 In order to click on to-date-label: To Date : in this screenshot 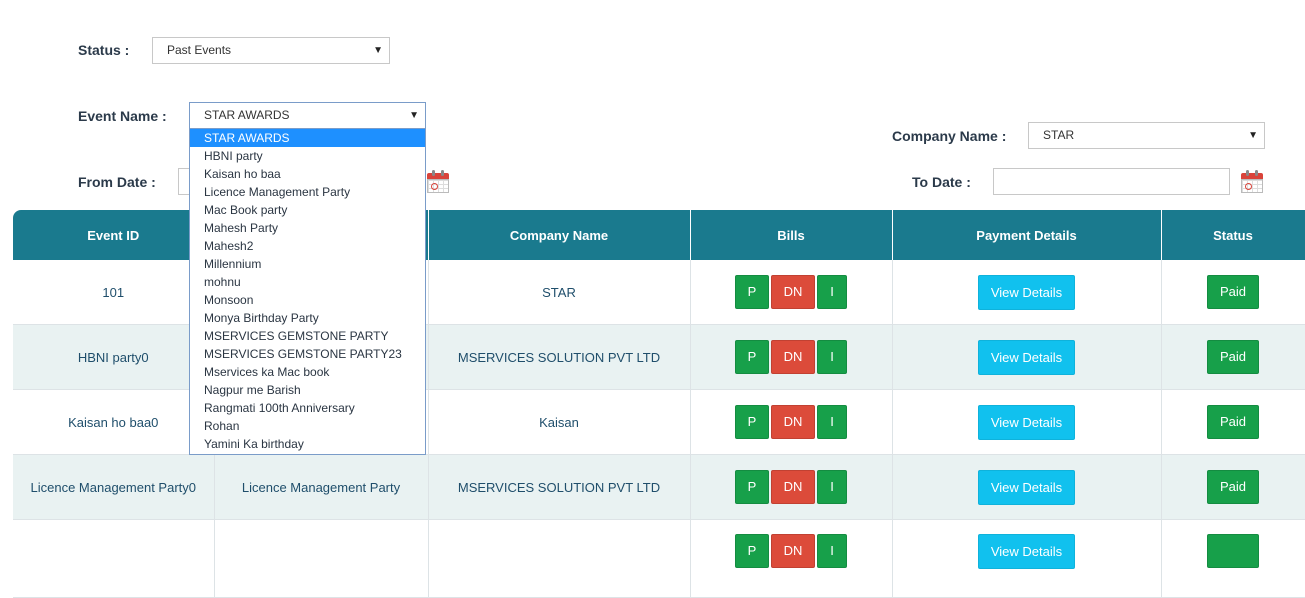, I will do `click(941, 182)`.